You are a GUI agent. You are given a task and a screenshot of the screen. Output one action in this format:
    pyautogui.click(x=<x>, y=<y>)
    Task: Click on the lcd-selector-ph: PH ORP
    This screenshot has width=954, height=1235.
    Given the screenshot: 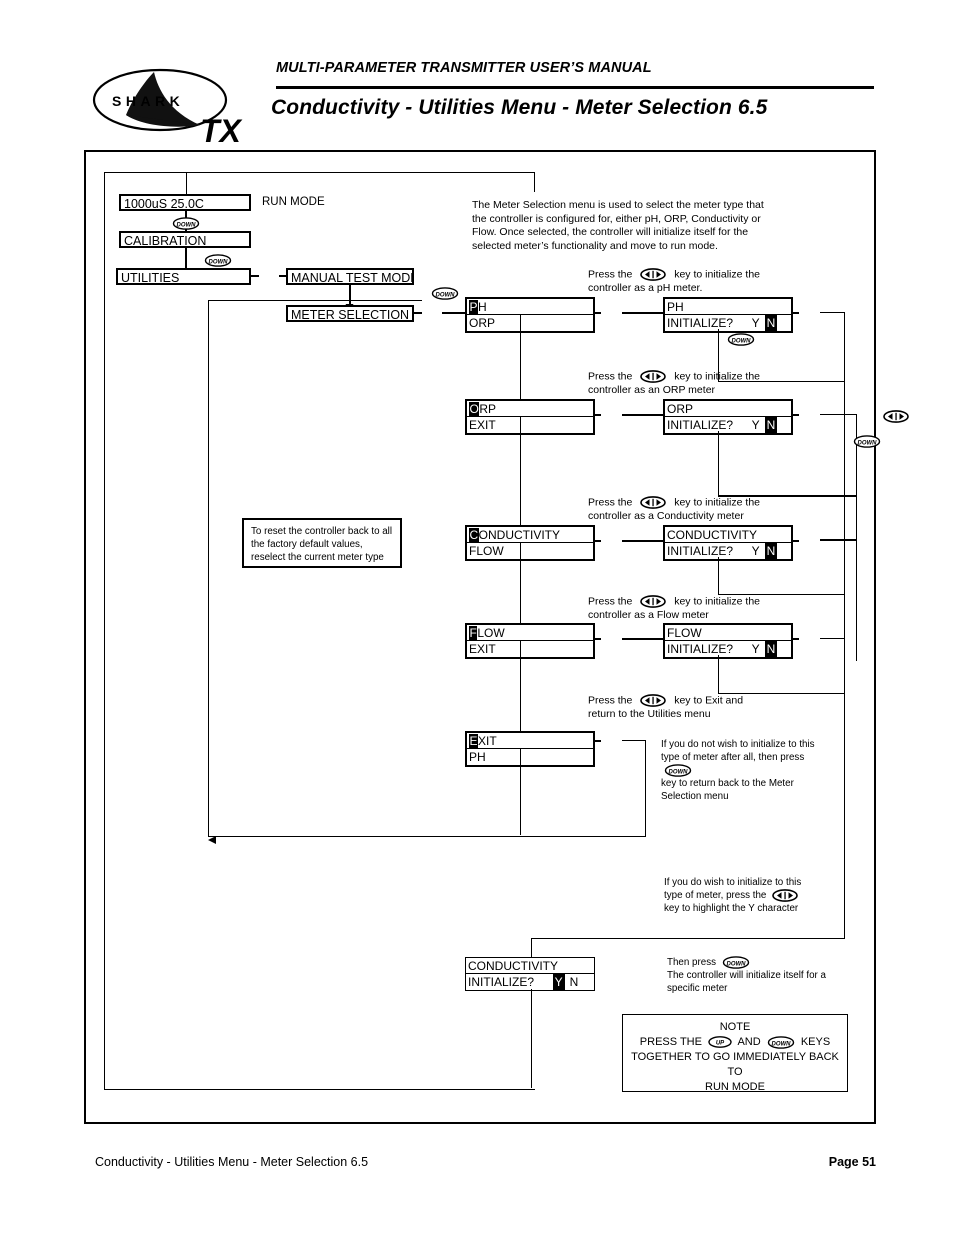 What is the action you would take?
    pyautogui.click(x=530, y=315)
    